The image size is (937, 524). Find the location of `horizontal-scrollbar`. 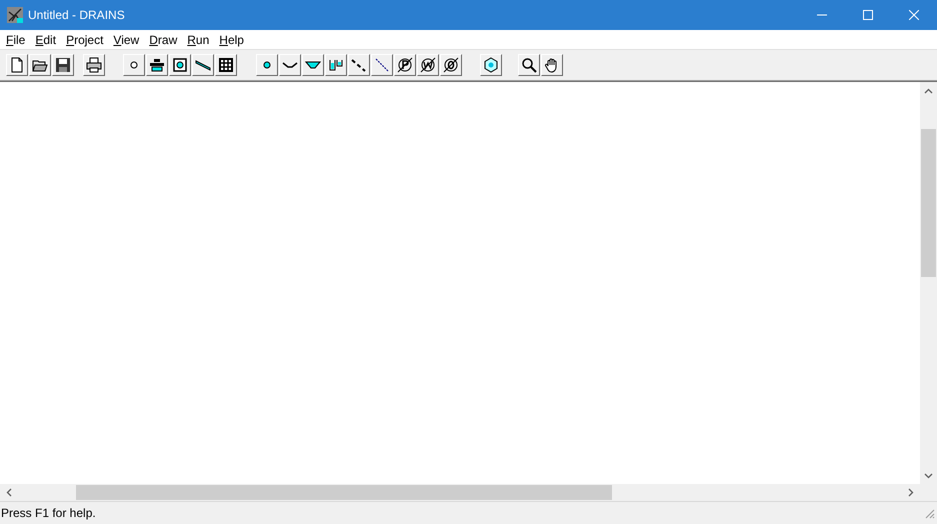

horizontal-scrollbar is located at coordinates (460, 492).